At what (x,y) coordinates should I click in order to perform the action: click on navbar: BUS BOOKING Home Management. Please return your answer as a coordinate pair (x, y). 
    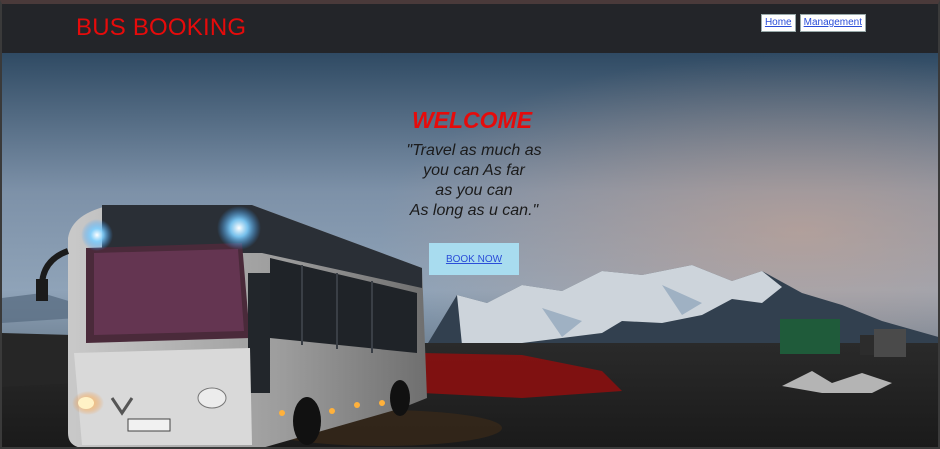
    Looking at the image, I should click on (470, 28).